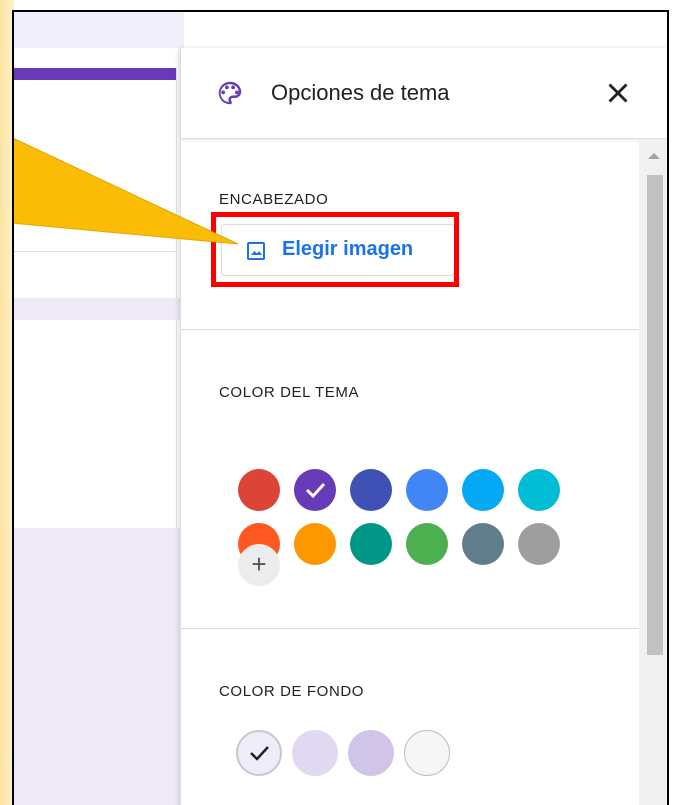 Image resolution: width=673 pixels, height=805 pixels. Describe the element at coordinates (95, 251) in the screenshot. I see `card-divider` at that location.